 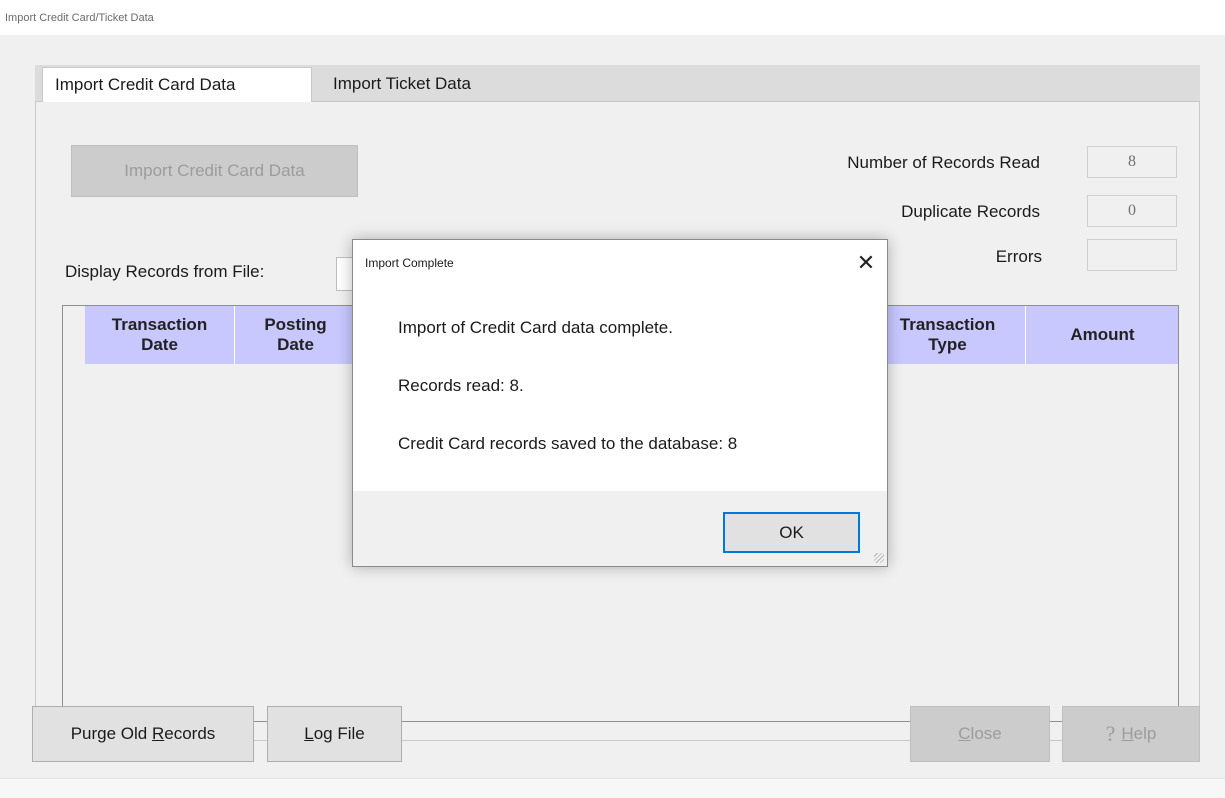 What do you see at coordinates (165, 271) in the screenshot?
I see `display-records-label: Display Records from File:` at bounding box center [165, 271].